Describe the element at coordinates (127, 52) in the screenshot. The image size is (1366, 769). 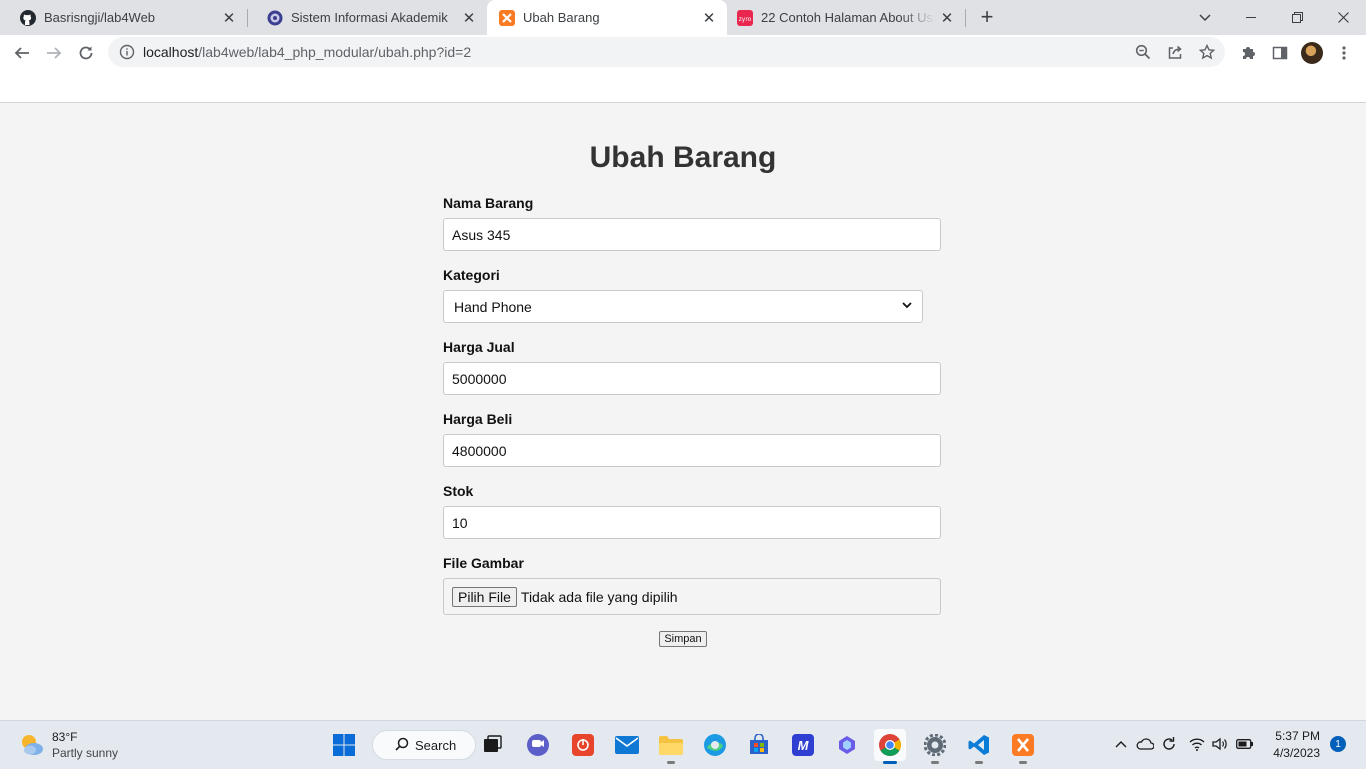
I see `site-info-icon` at that location.